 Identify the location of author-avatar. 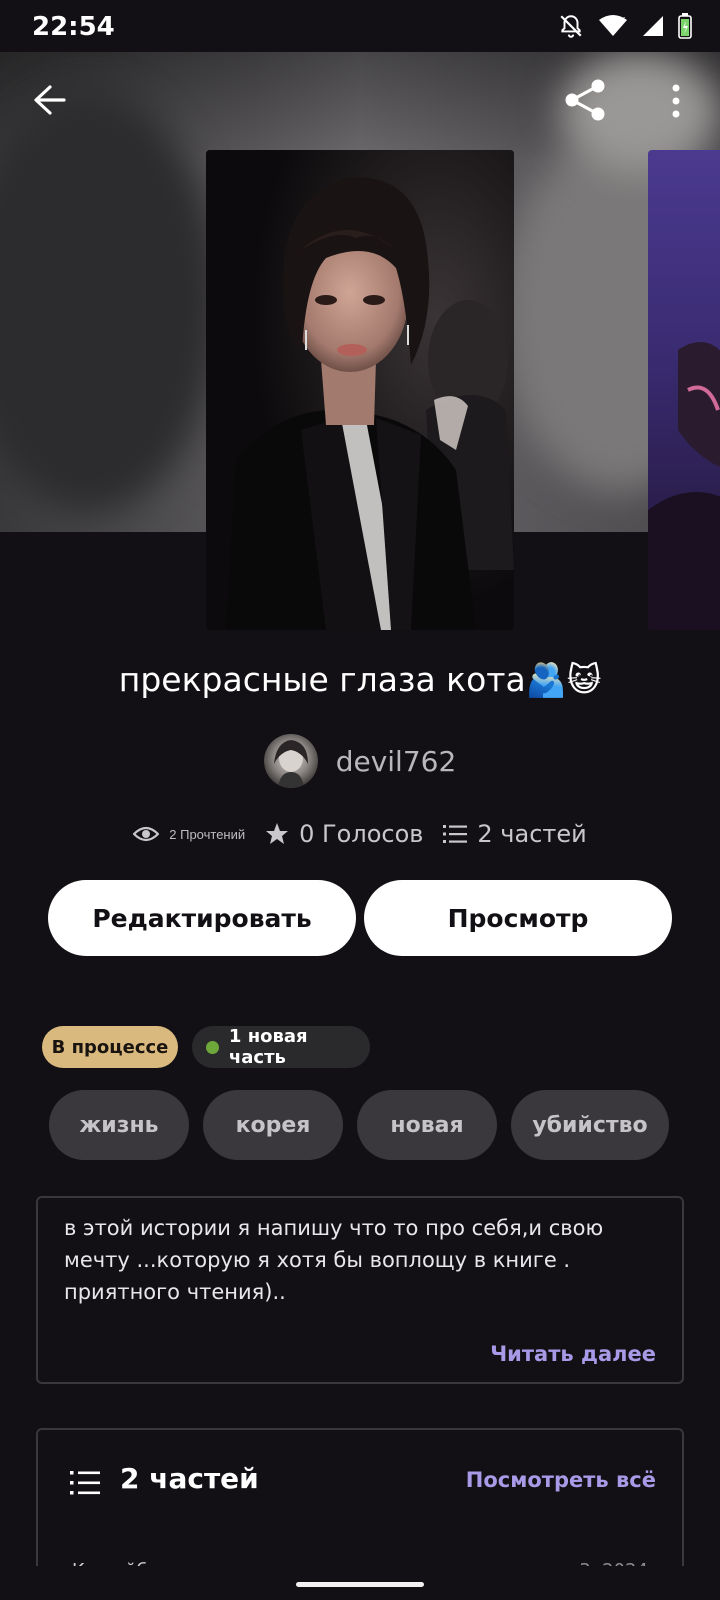
(290, 761).